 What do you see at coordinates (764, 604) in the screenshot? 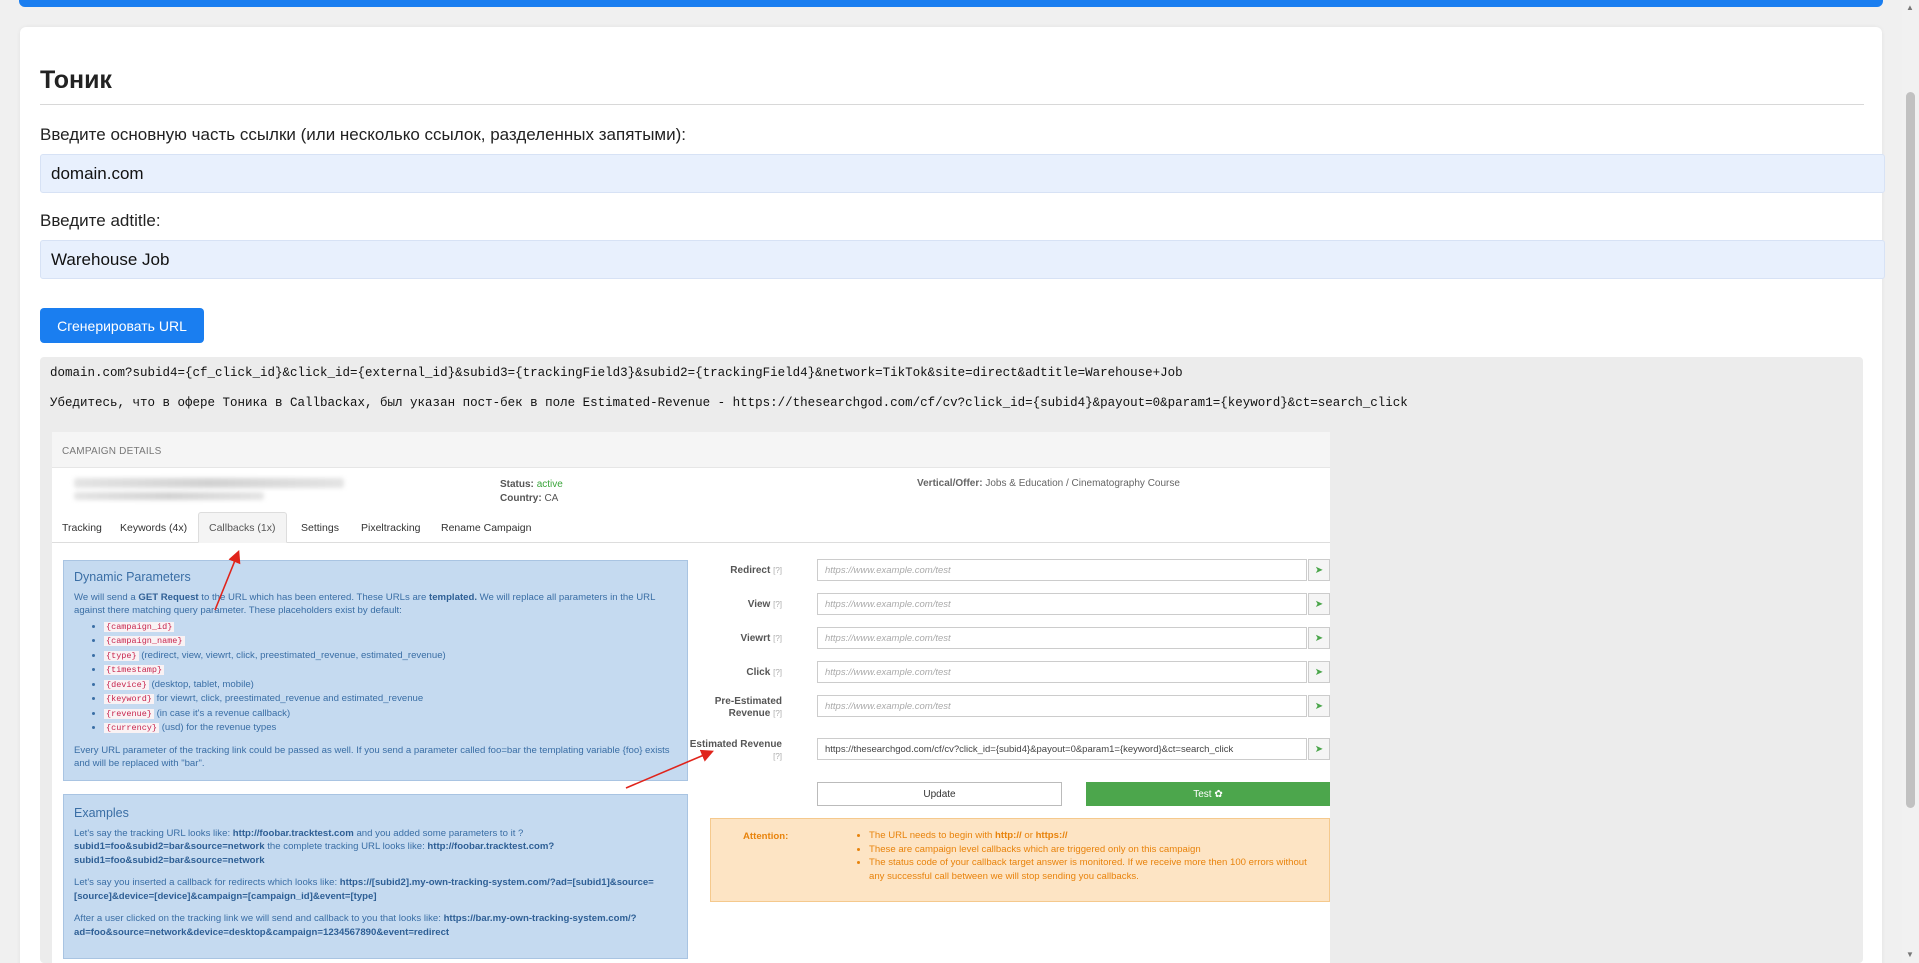
I see `view-label: View [?]` at bounding box center [764, 604].